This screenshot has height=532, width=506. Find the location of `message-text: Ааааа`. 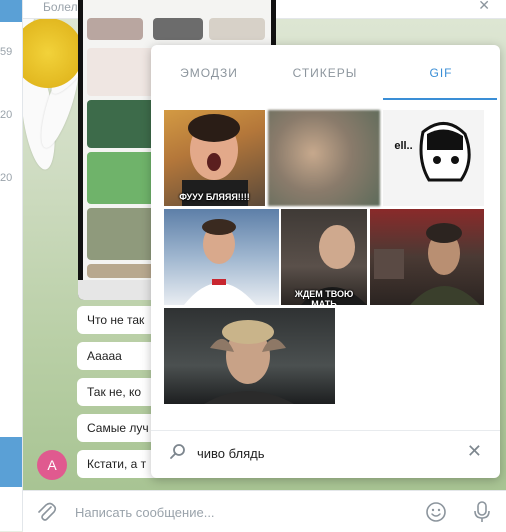

message-text: Ааааа is located at coordinates (104, 356).